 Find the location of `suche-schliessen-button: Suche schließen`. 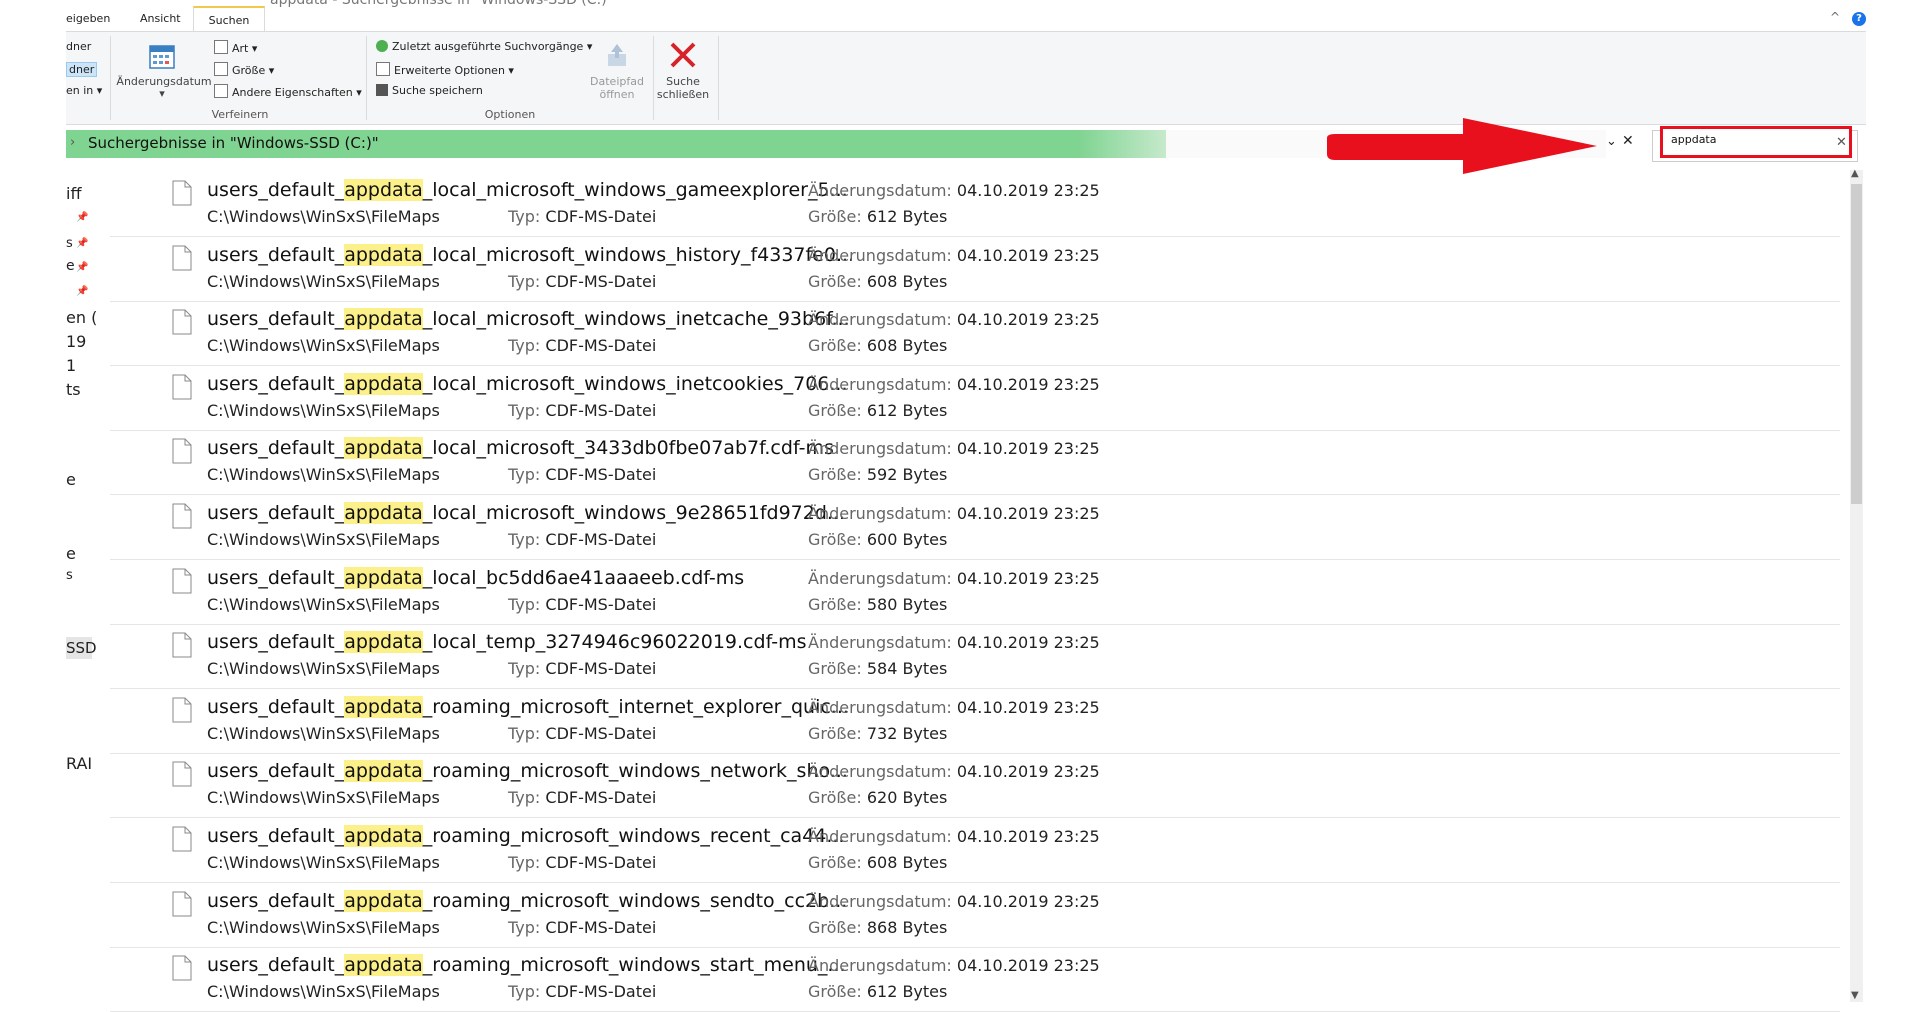

suche-schliessen-button: Suche schließen is located at coordinates (683, 88).